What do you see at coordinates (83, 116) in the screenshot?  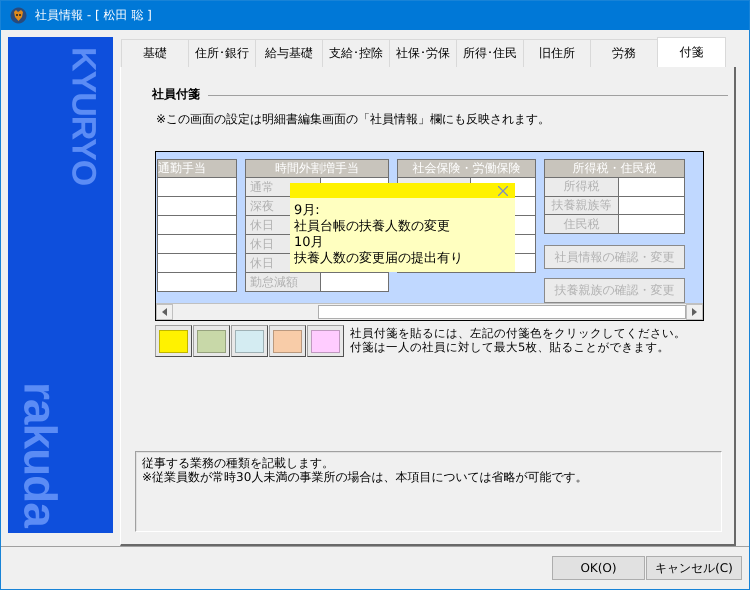 I see `logo-text: KYURYO` at bounding box center [83, 116].